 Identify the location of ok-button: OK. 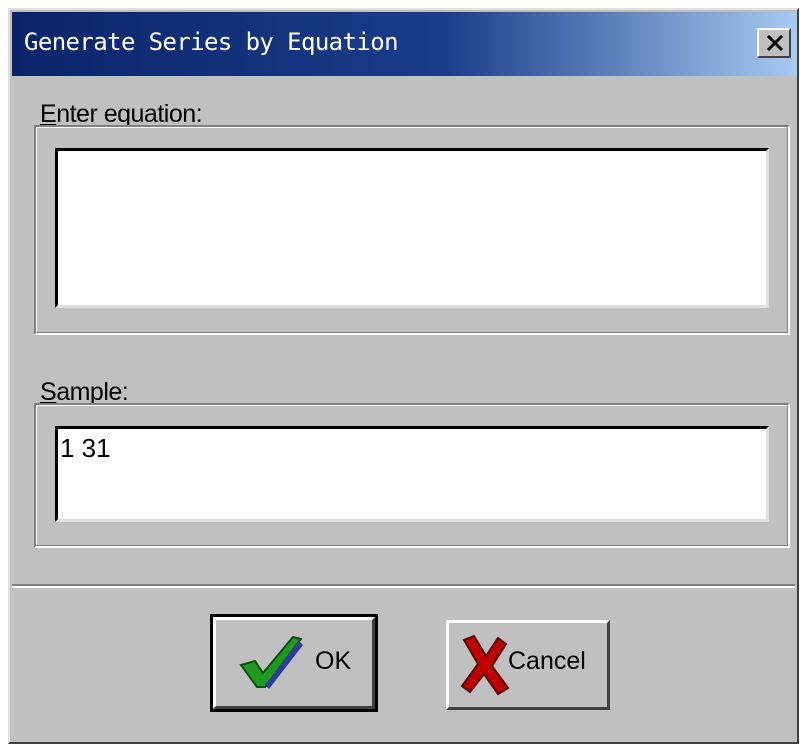
(294, 663).